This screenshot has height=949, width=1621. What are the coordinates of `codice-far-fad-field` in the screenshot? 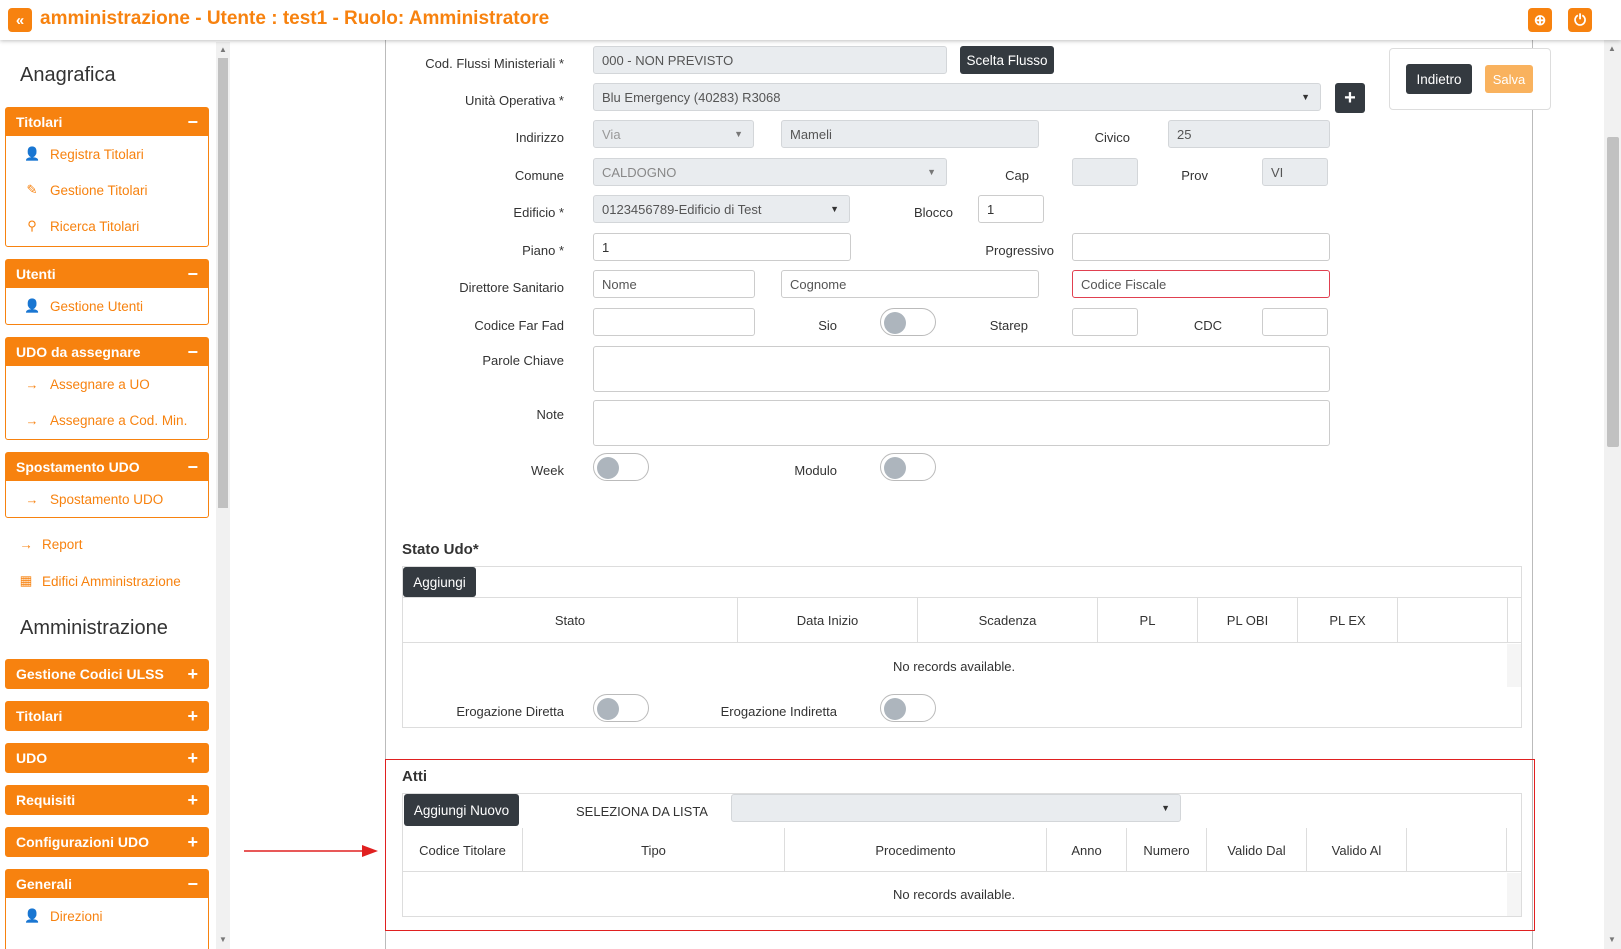 It's located at (674, 322).